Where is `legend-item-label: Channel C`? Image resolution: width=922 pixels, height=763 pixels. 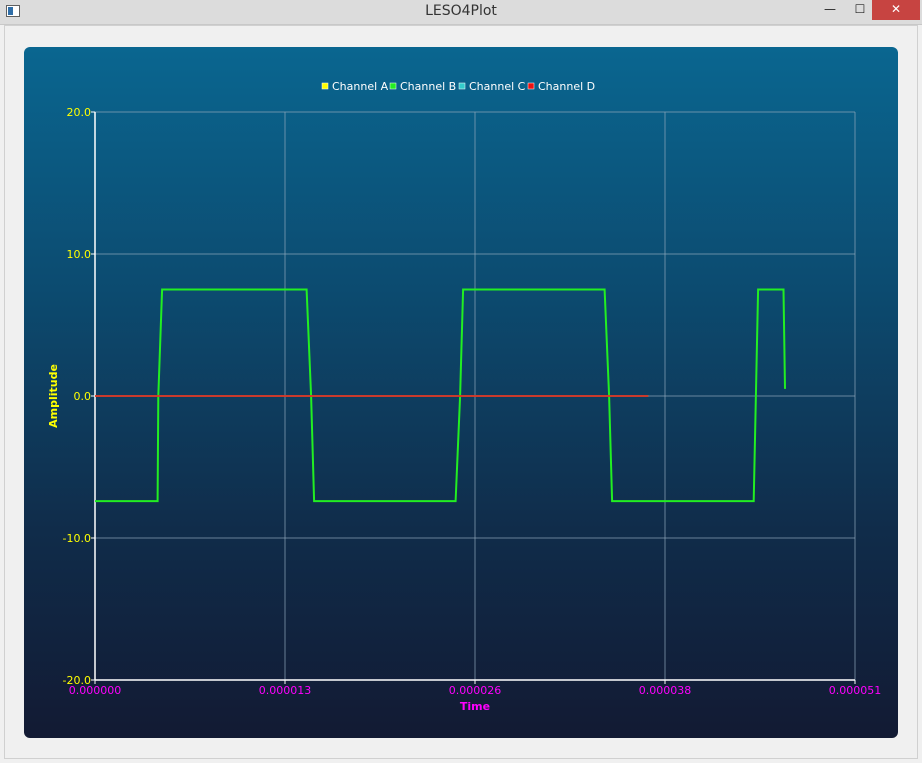
legend-item-label: Channel C is located at coordinates (497, 86).